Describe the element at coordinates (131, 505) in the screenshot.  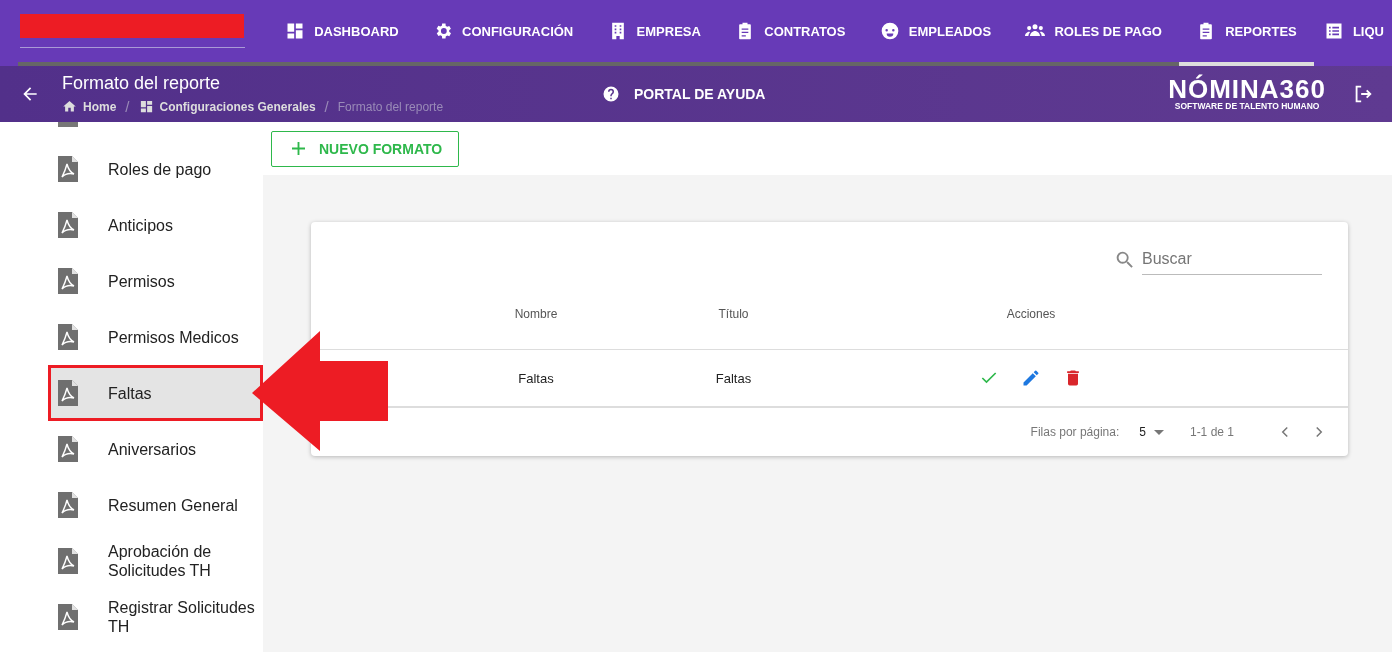
I see `sidebar-item: Resumen General` at that location.